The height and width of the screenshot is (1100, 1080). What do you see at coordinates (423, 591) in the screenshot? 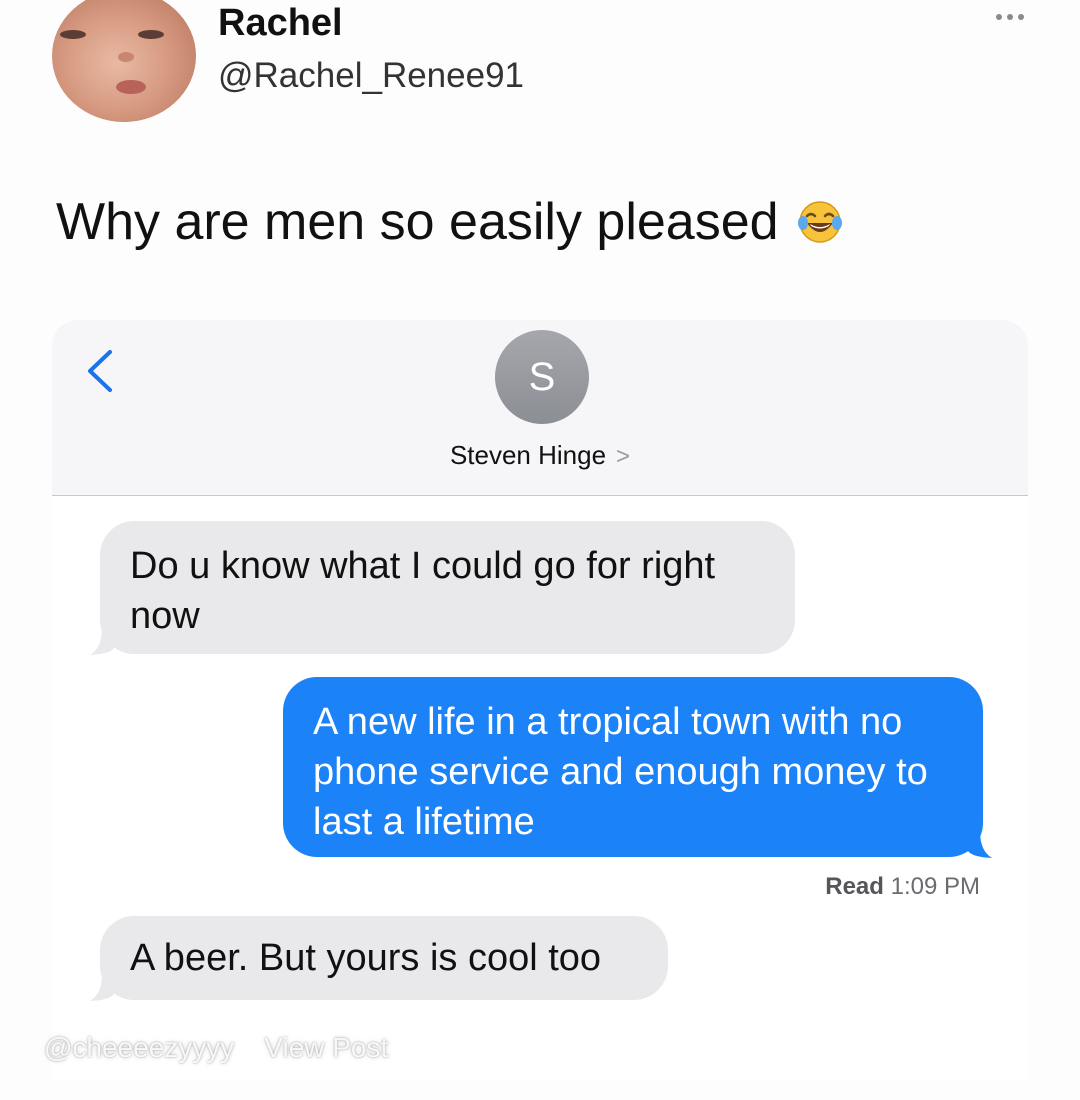
I see `message-text: Do u know what I could go for right now` at bounding box center [423, 591].